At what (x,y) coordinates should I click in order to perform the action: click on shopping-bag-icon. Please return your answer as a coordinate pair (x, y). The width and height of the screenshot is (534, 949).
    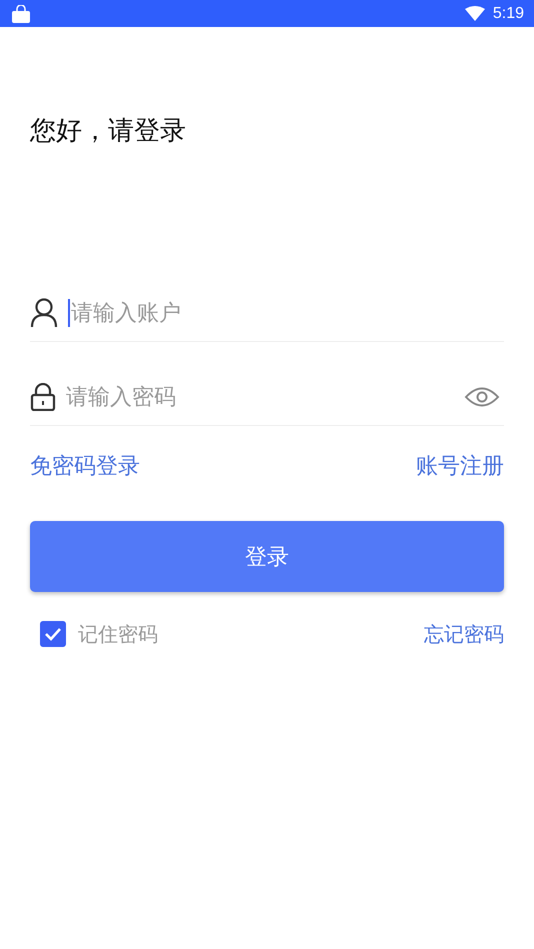
    Looking at the image, I should click on (21, 13).